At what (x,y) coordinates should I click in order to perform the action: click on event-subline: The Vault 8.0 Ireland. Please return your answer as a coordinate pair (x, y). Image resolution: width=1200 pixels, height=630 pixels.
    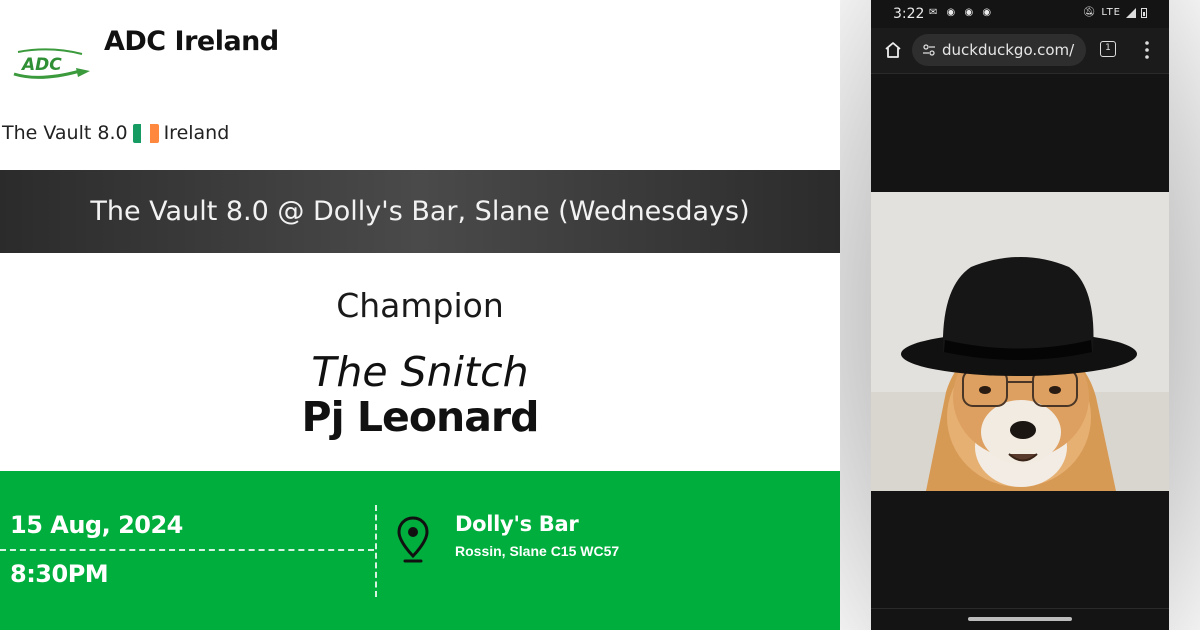
    Looking at the image, I should click on (115, 133).